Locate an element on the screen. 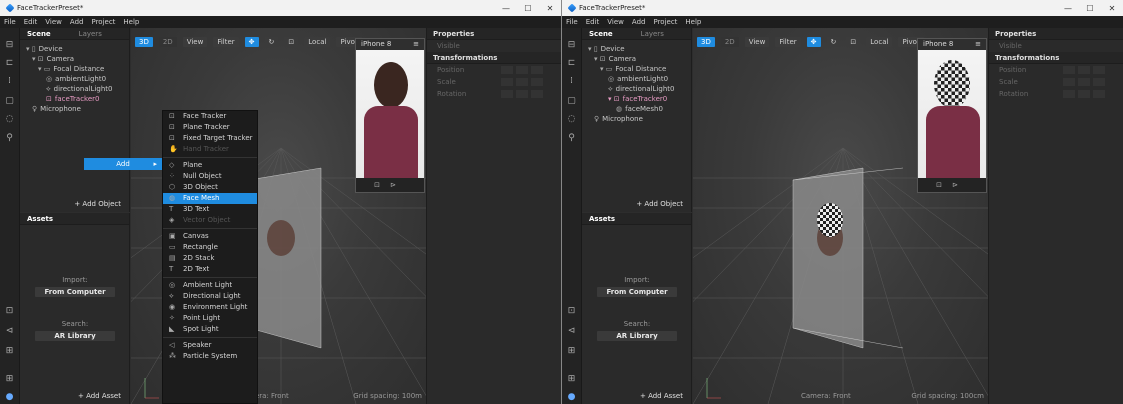  add-object-button: + Add Object is located at coordinates (659, 204).